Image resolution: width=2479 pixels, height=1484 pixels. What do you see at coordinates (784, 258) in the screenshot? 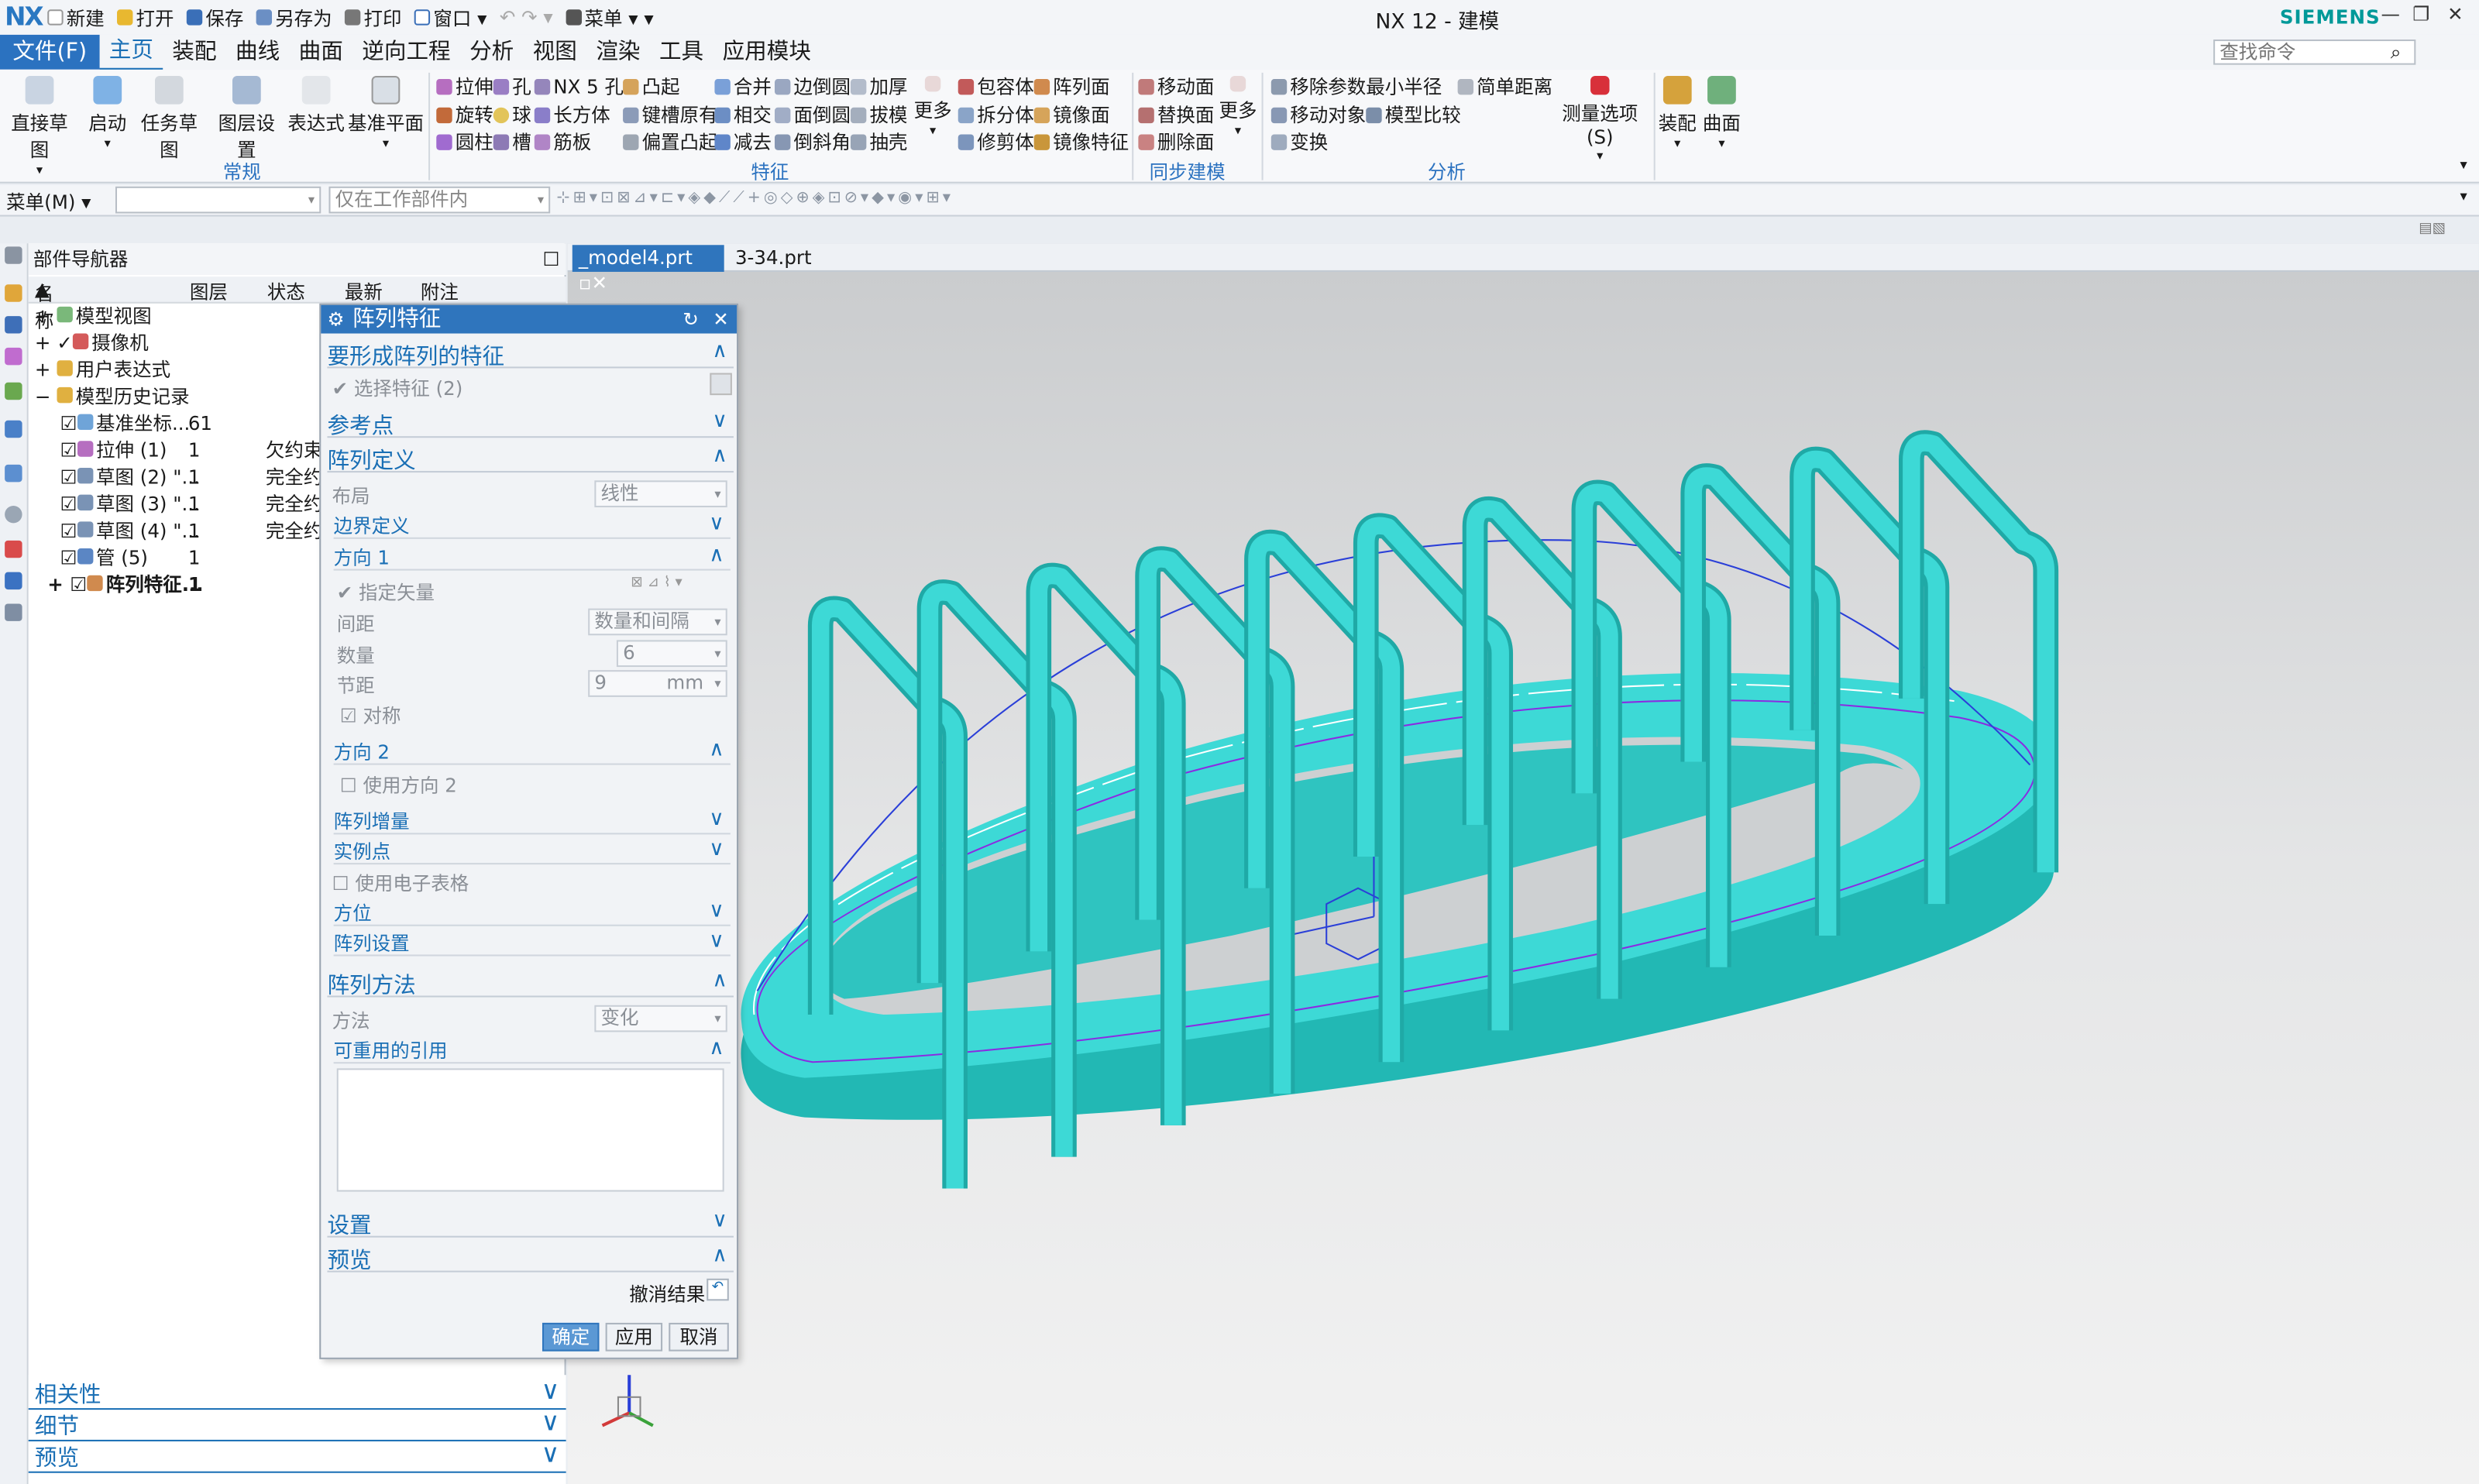
I see `tab-3-34: 3-34.prt` at bounding box center [784, 258].